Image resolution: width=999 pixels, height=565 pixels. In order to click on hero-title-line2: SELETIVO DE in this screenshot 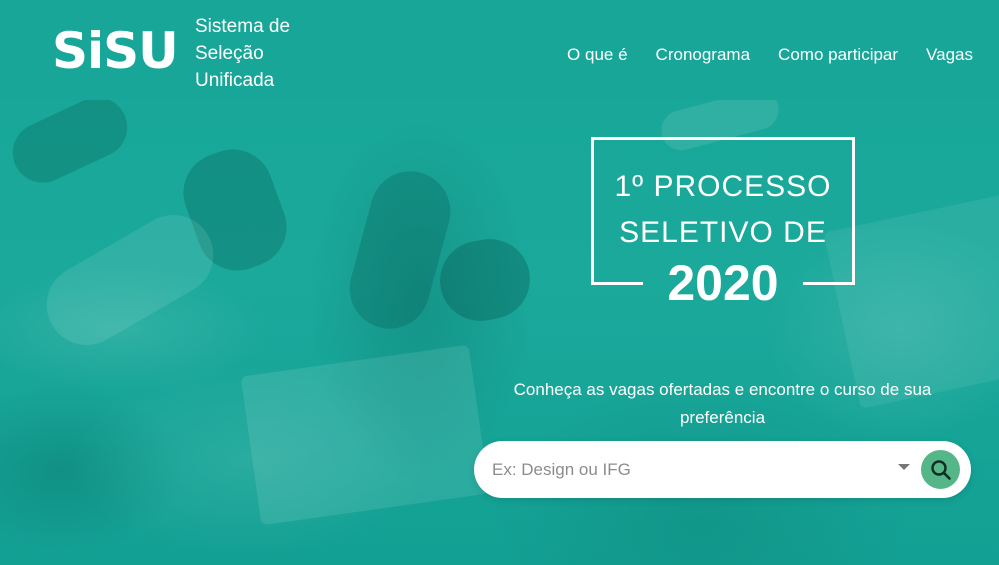, I will do `click(723, 232)`.